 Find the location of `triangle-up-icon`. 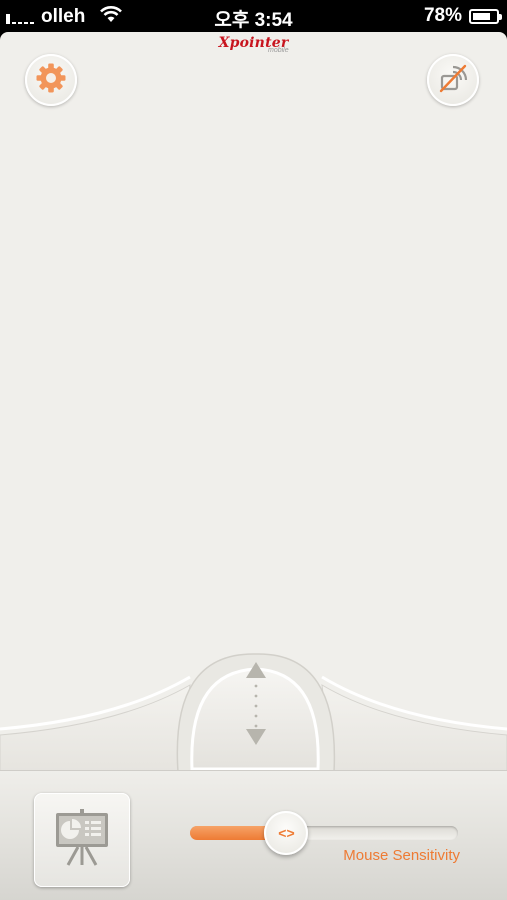

triangle-up-icon is located at coordinates (256, 672).